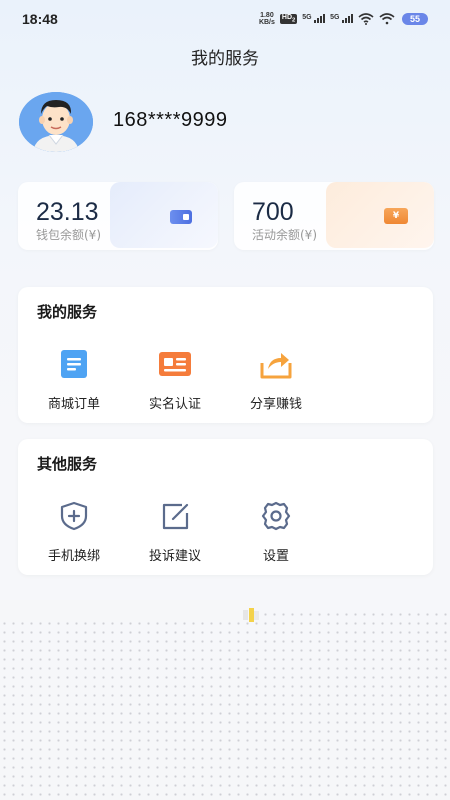  Describe the element at coordinates (67, 312) in the screenshot. I see `my-services-title: 我的服务` at that location.